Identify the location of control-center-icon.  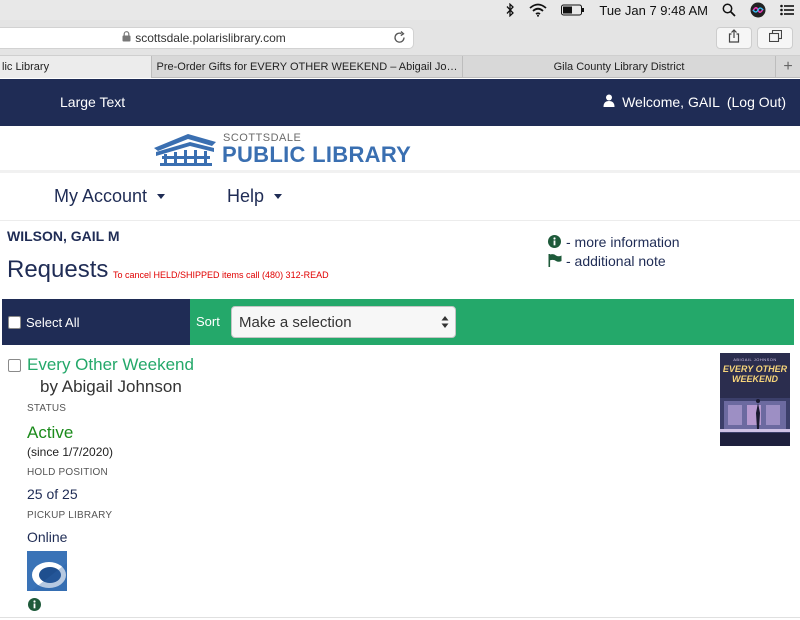
(787, 10).